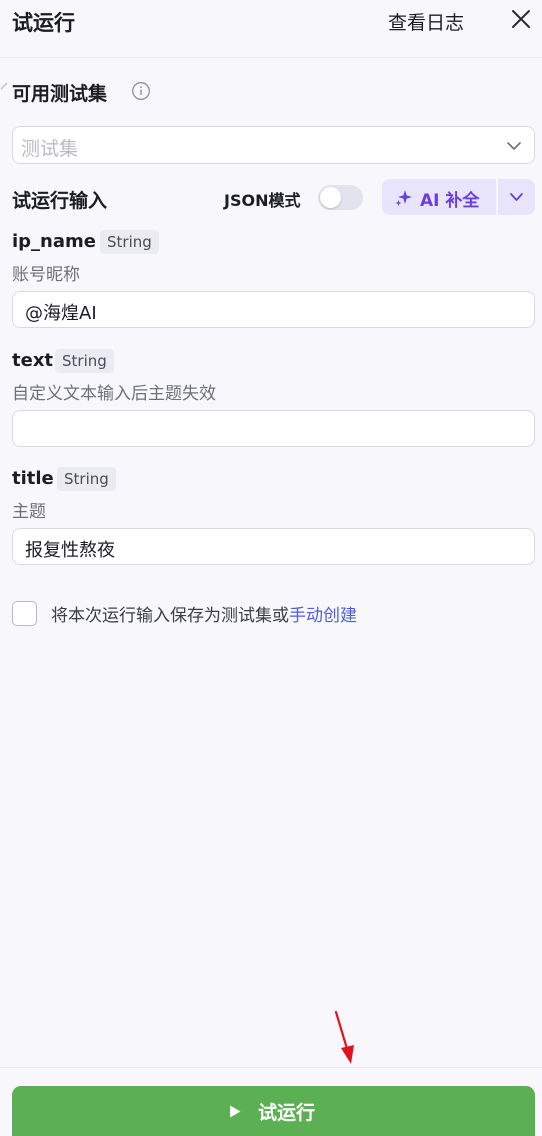 Image resolution: width=542 pixels, height=1136 pixels. Describe the element at coordinates (29, 512) in the screenshot. I see `field-description: 主题` at that location.